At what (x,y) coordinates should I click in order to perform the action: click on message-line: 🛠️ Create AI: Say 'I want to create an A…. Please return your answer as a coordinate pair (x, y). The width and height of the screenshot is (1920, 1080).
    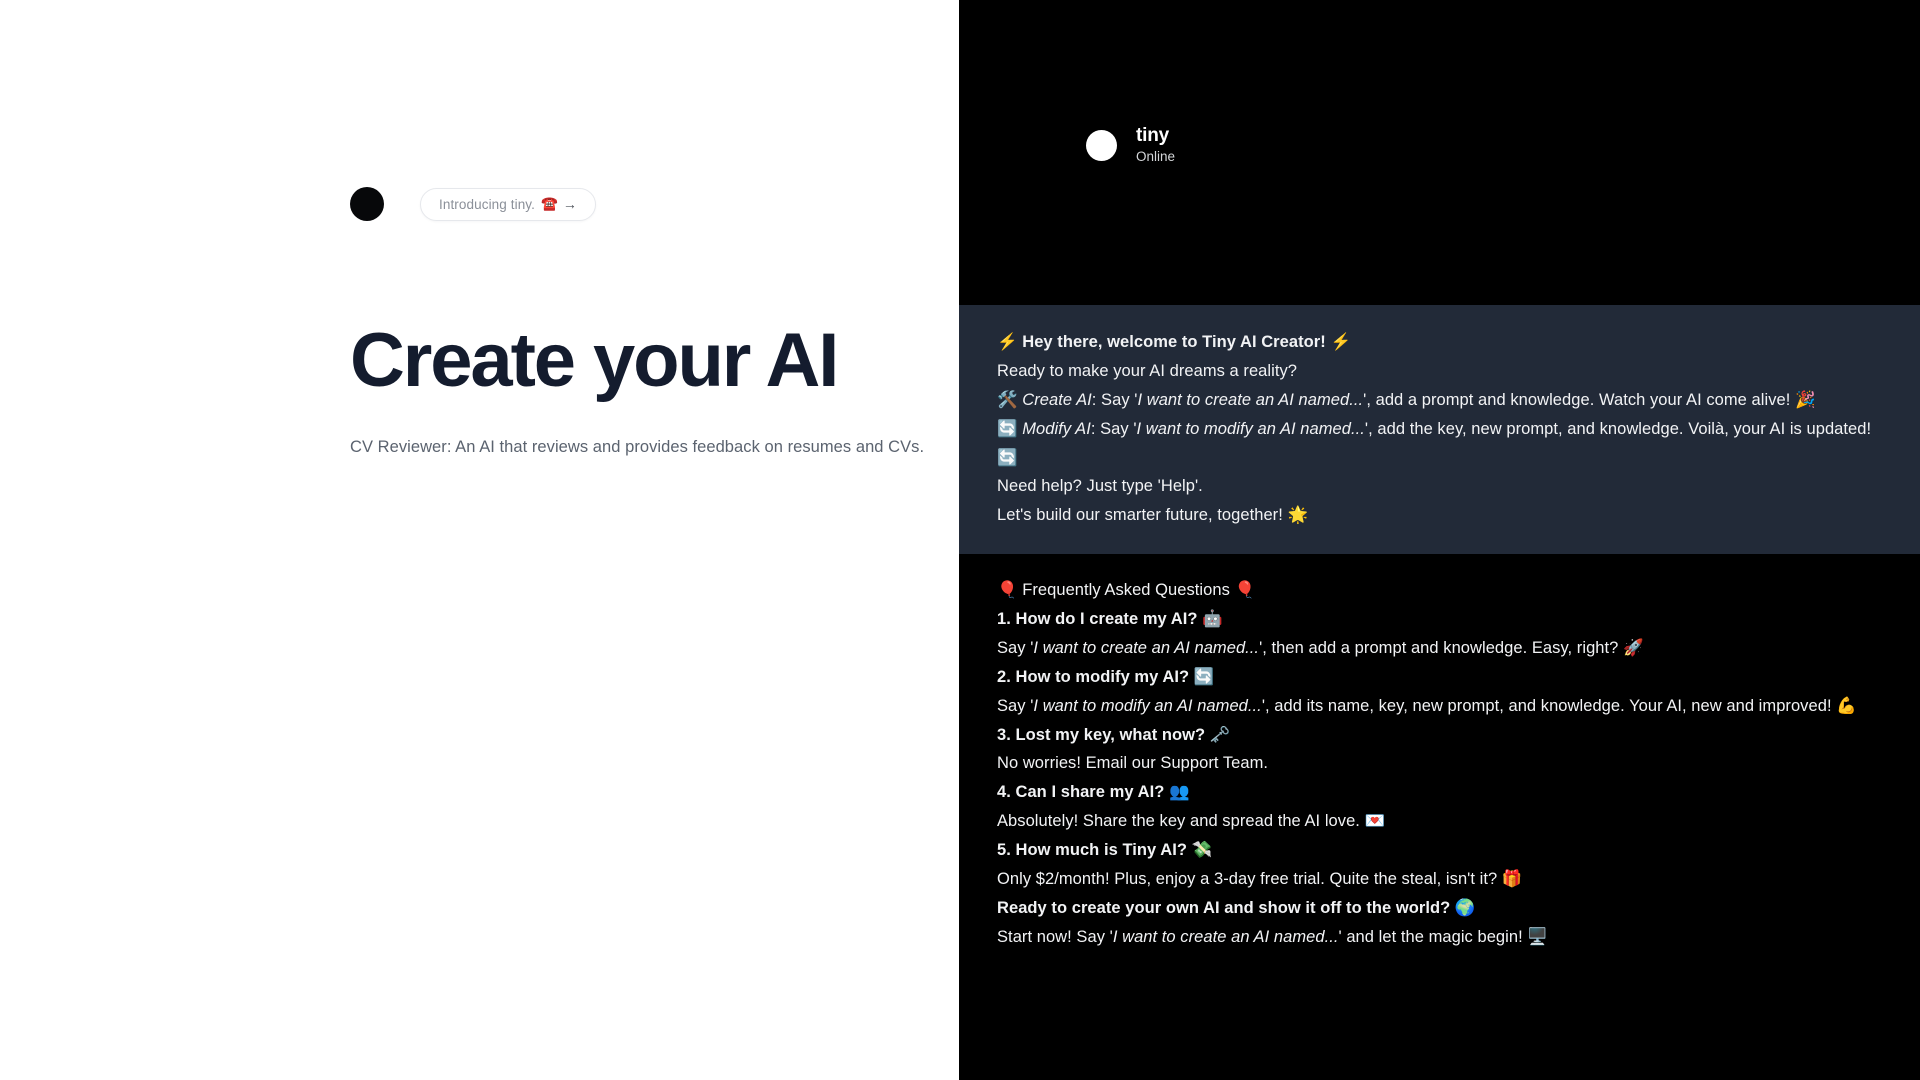
    Looking at the image, I should click on (1406, 399).